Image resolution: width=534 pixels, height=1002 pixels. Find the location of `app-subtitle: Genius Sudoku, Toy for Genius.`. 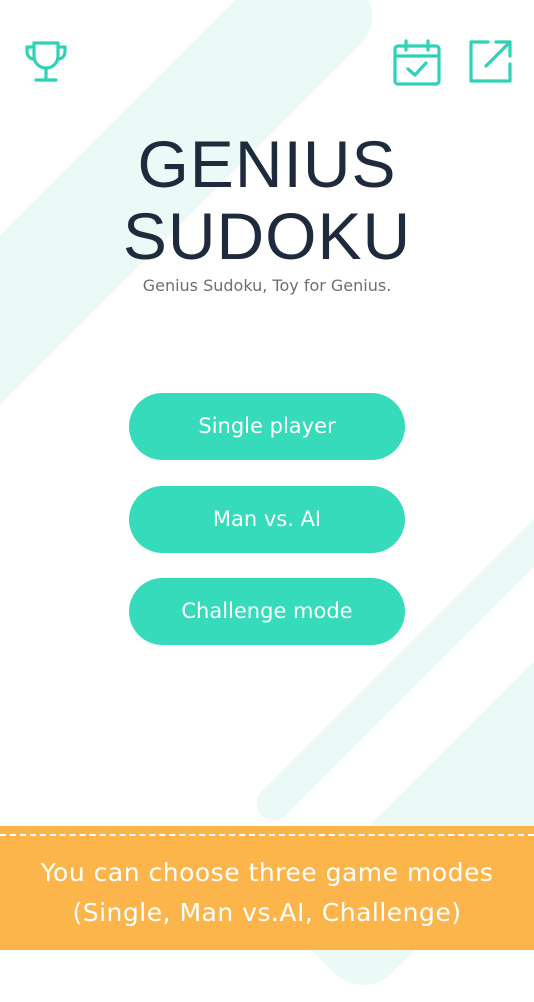

app-subtitle: Genius Sudoku, Toy for Genius. is located at coordinates (267, 285).